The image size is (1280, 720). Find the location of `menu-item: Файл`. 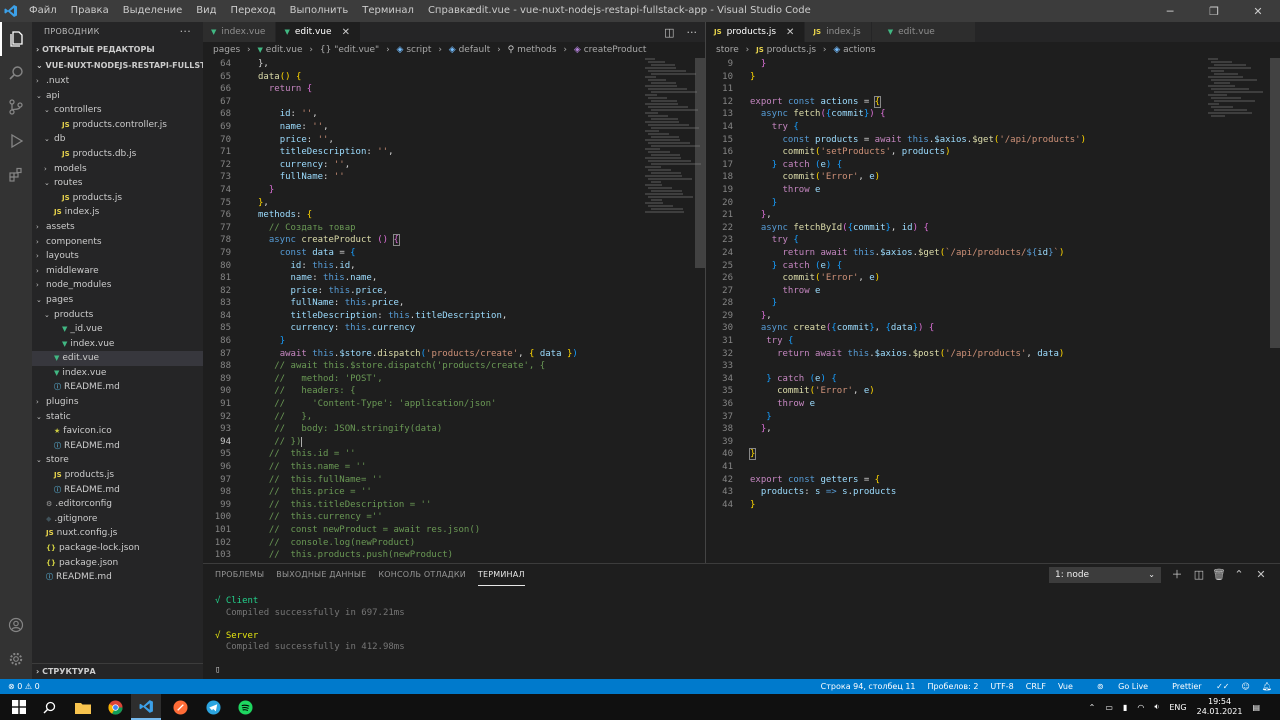

menu-item: Файл is located at coordinates (43, 11).